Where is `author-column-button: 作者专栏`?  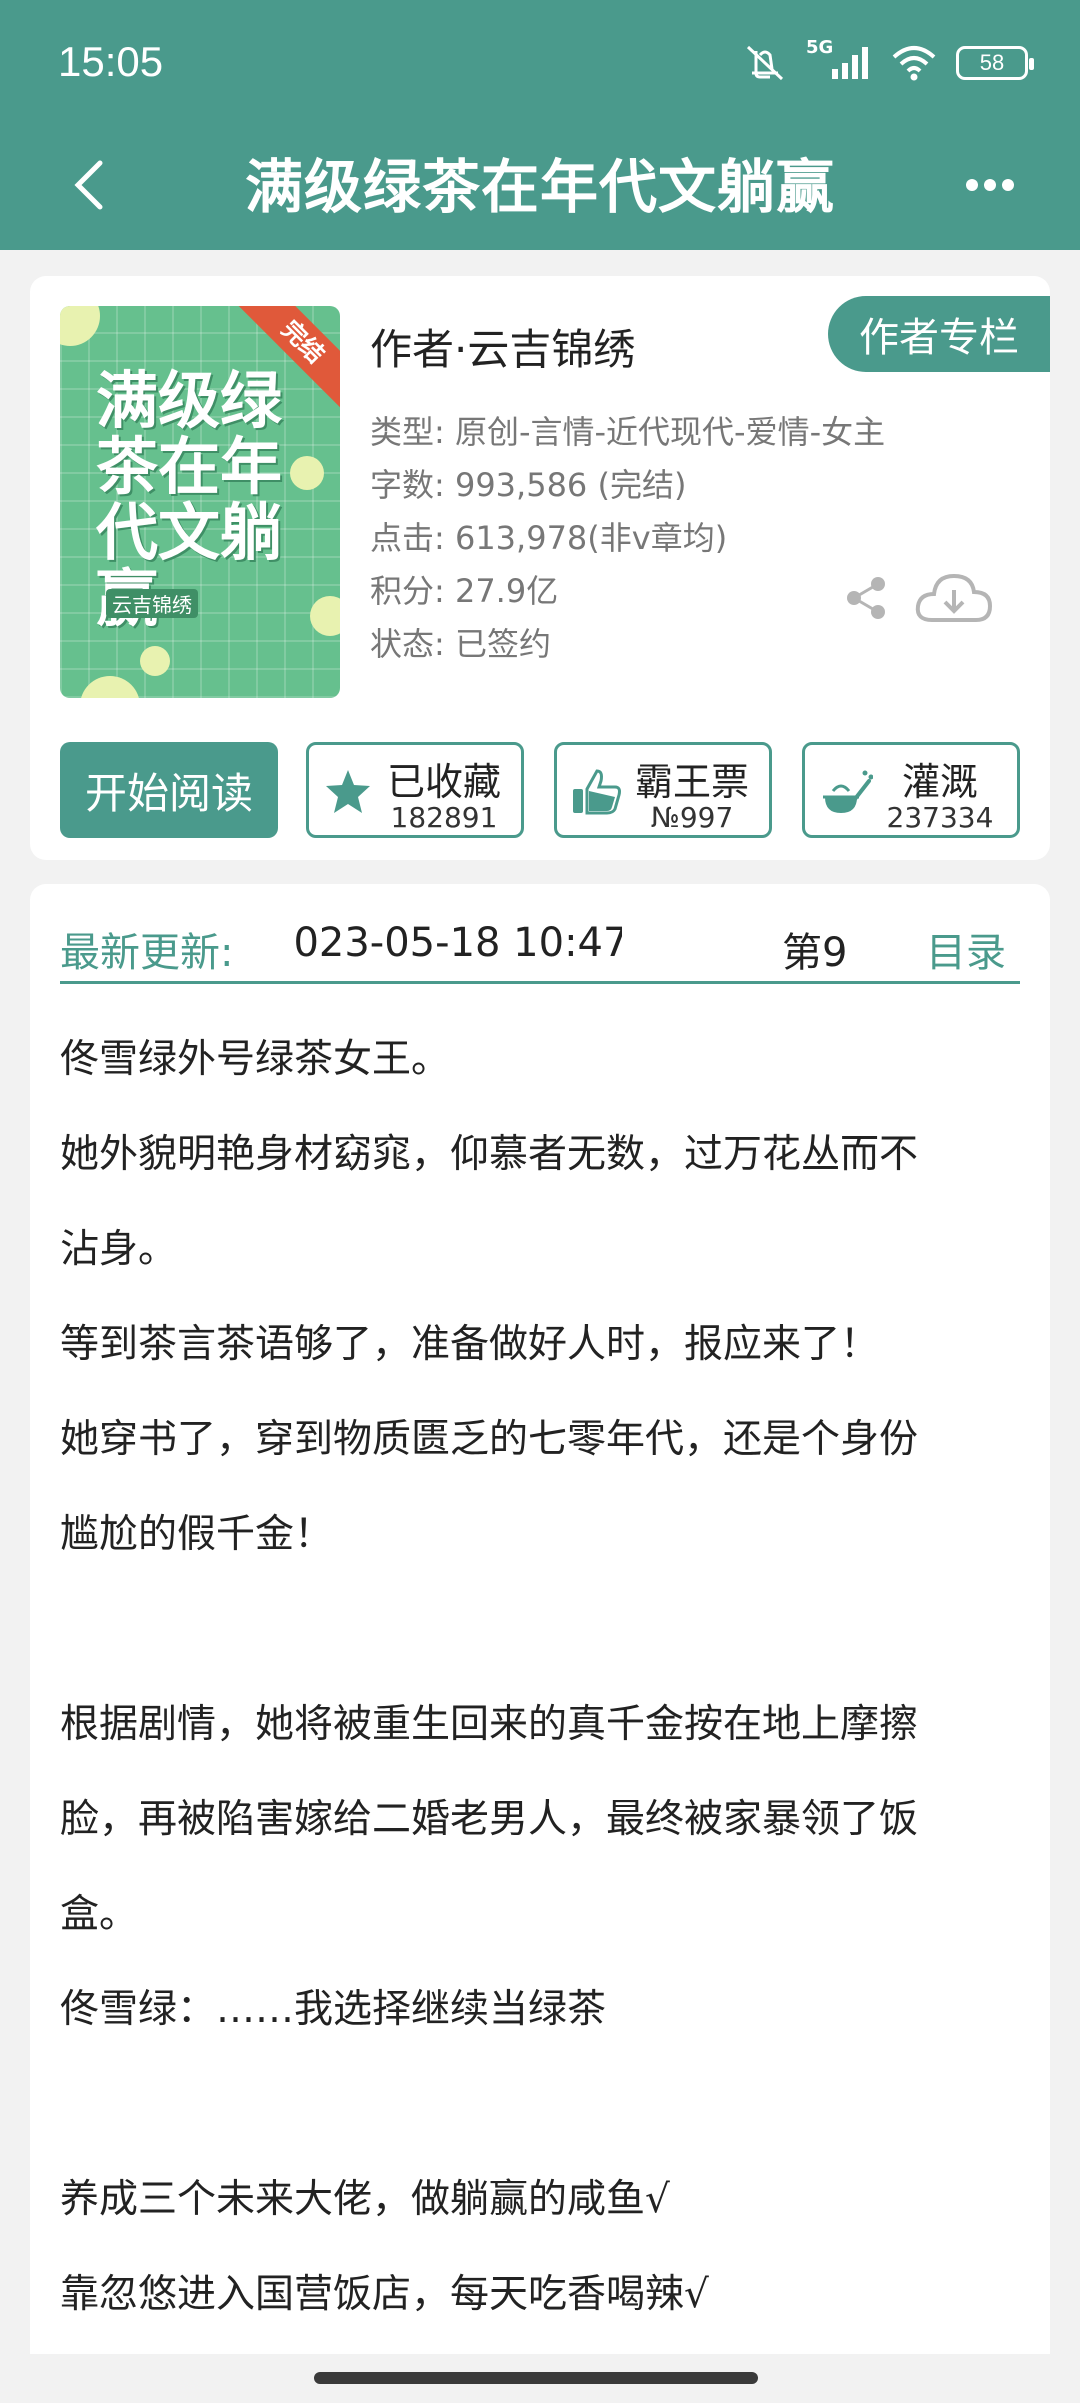
author-column-button: 作者专栏 is located at coordinates (939, 334).